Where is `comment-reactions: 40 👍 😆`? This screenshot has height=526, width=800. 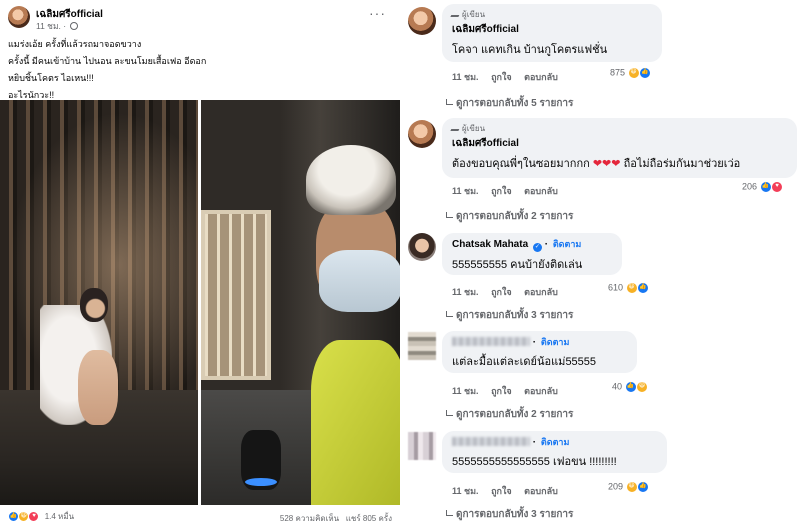
comment-reactions: 40 👍 😆 is located at coordinates (630, 387).